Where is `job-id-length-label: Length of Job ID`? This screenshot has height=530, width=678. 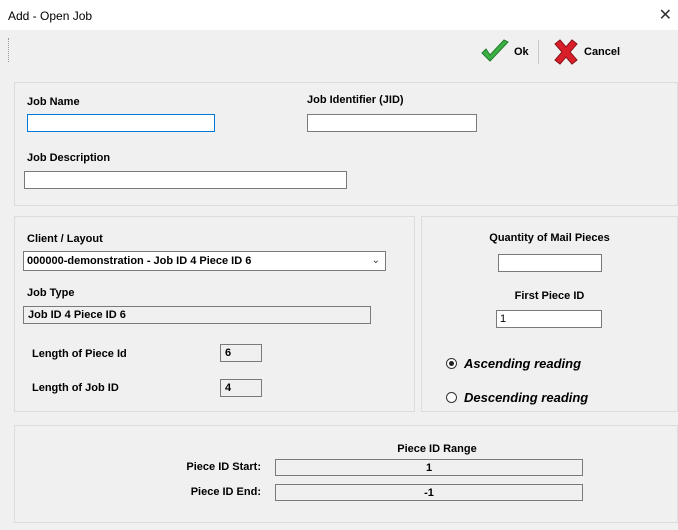 job-id-length-label: Length of Job ID is located at coordinates (75, 388).